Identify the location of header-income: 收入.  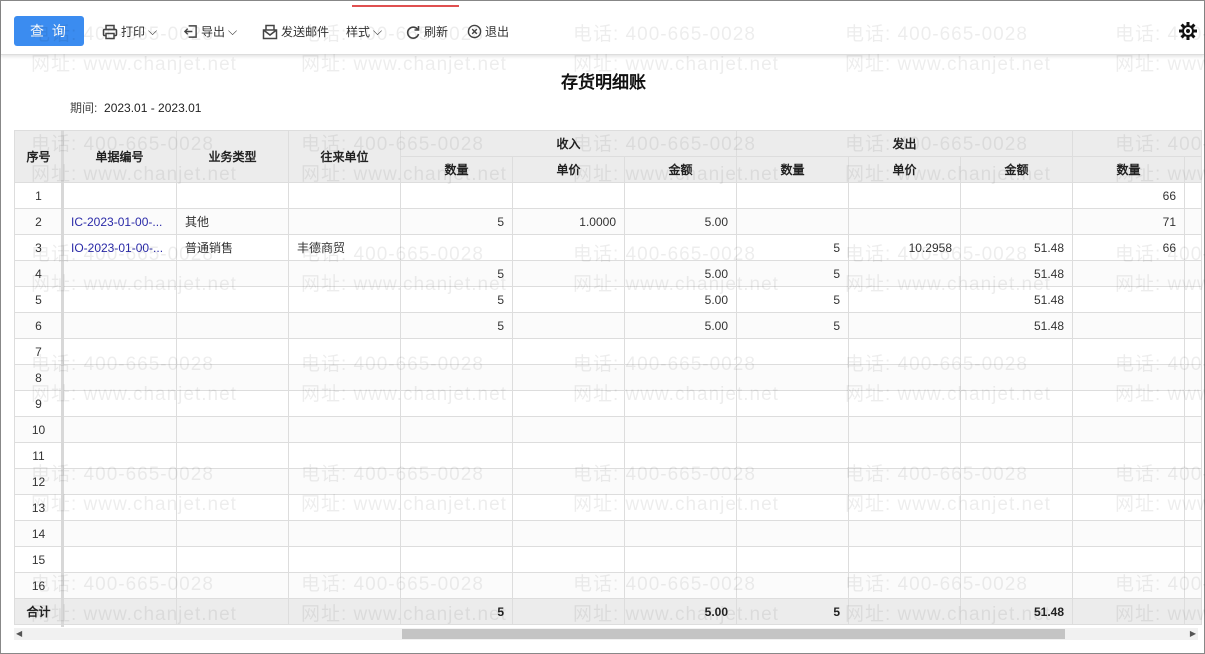
(568, 143).